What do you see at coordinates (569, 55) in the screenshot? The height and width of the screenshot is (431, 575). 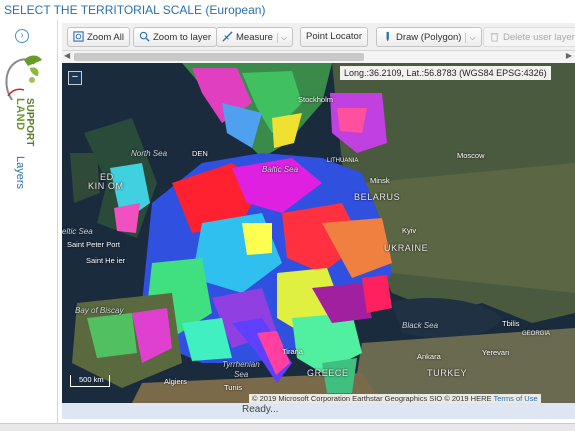 I see `scroll-right-icon: ▶` at bounding box center [569, 55].